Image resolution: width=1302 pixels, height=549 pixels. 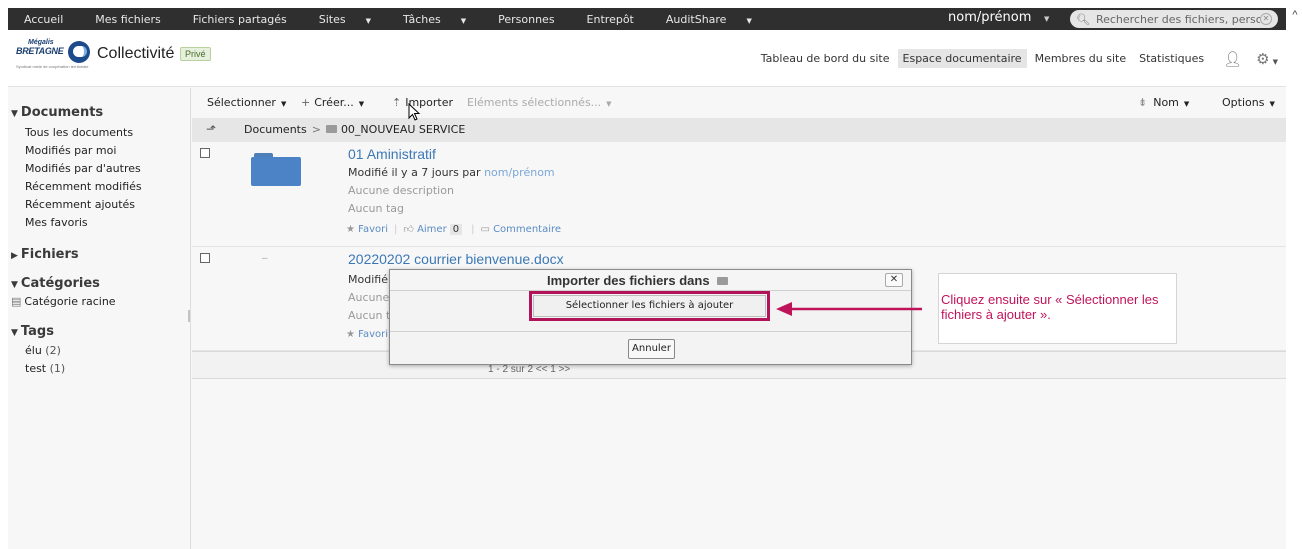 I want to click on parent-folder-icon: ⬏, so click(x=211, y=129).